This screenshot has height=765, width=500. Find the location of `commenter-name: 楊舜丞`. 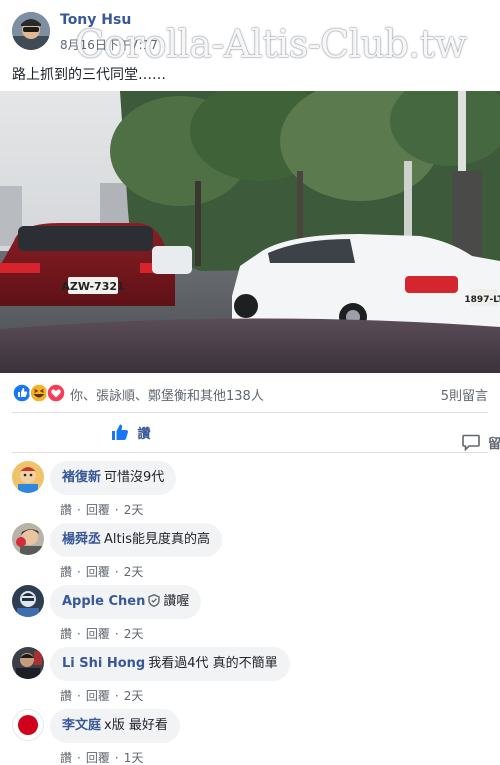

commenter-name: 楊舜丞 is located at coordinates (81, 539).